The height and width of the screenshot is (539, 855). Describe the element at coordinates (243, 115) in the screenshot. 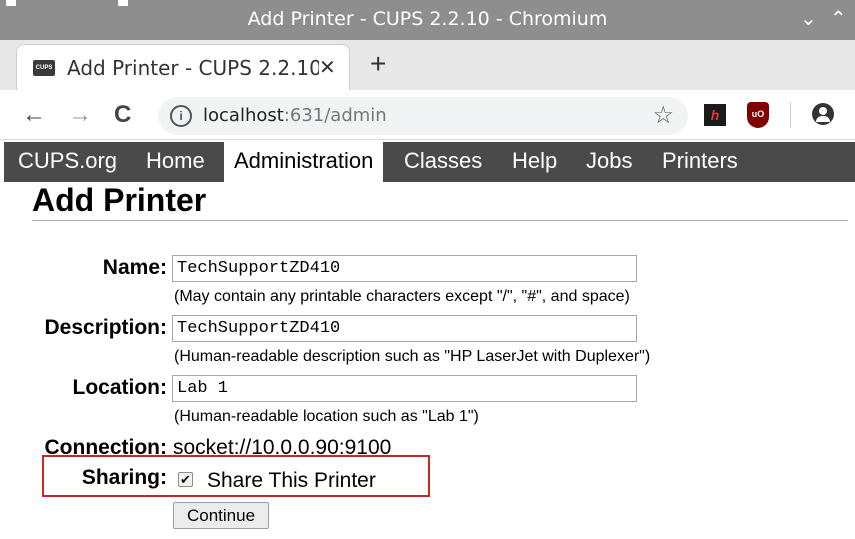

I see `url-host: localhost` at that location.